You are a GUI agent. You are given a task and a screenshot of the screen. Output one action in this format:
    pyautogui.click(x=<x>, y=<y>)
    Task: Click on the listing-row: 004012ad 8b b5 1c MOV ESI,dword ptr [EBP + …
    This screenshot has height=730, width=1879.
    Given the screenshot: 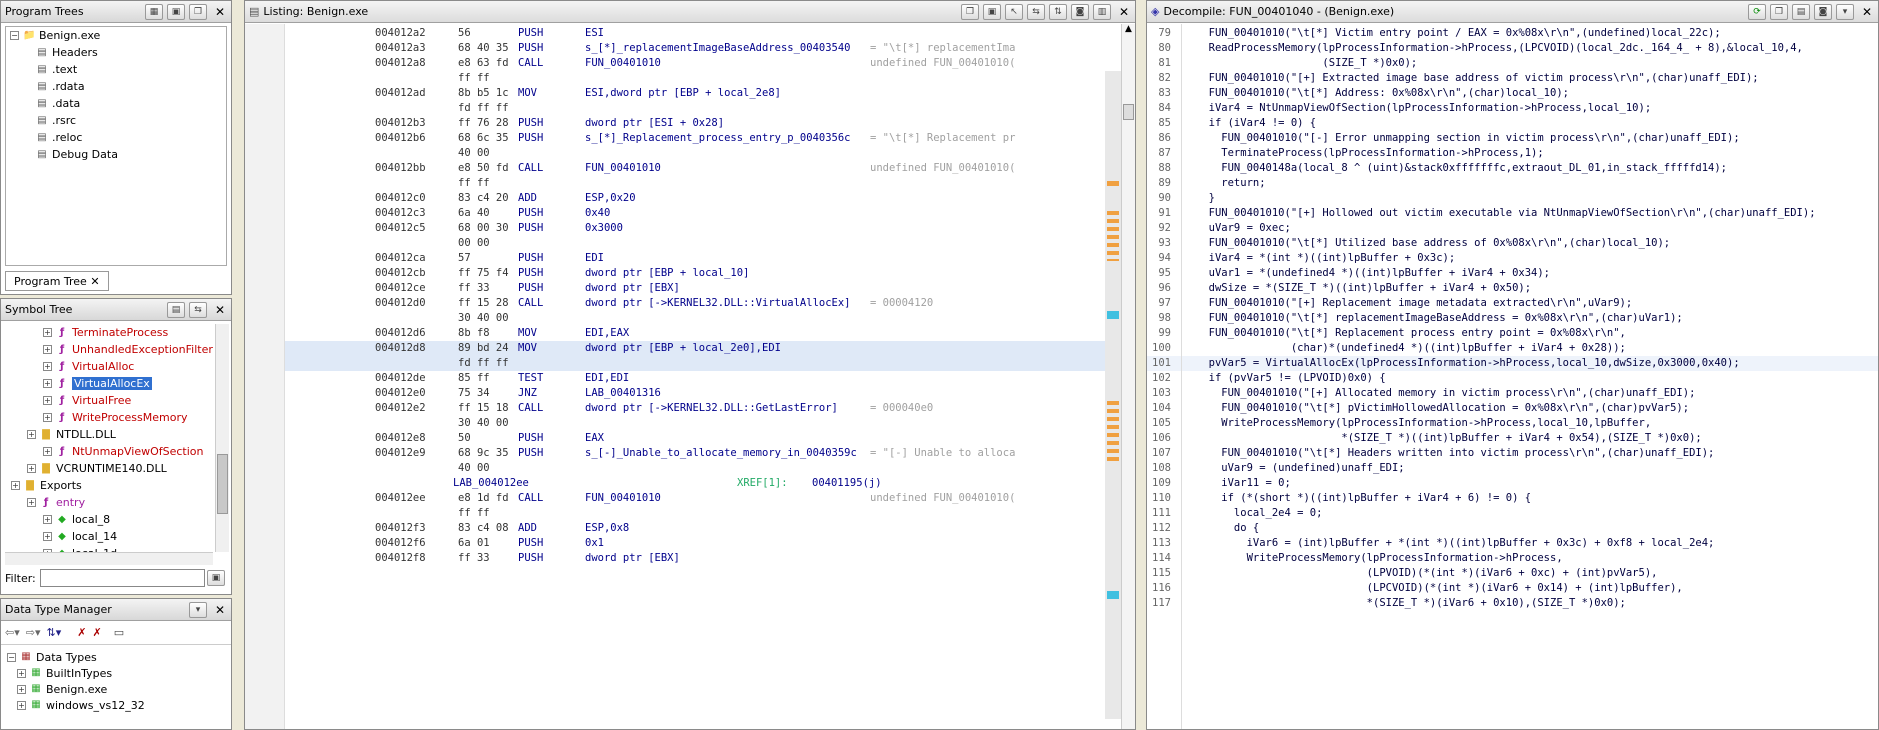 What is the action you would take?
    pyautogui.click(x=695, y=93)
    